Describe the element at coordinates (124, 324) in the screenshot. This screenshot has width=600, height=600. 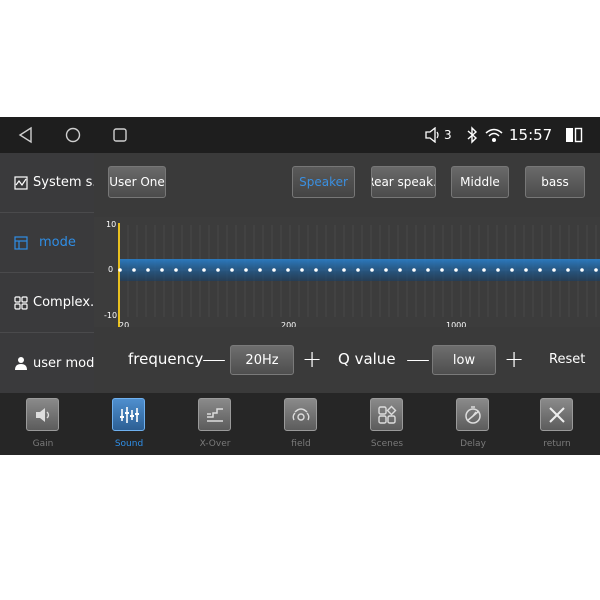
I see `x-tick-label: 20` at that location.